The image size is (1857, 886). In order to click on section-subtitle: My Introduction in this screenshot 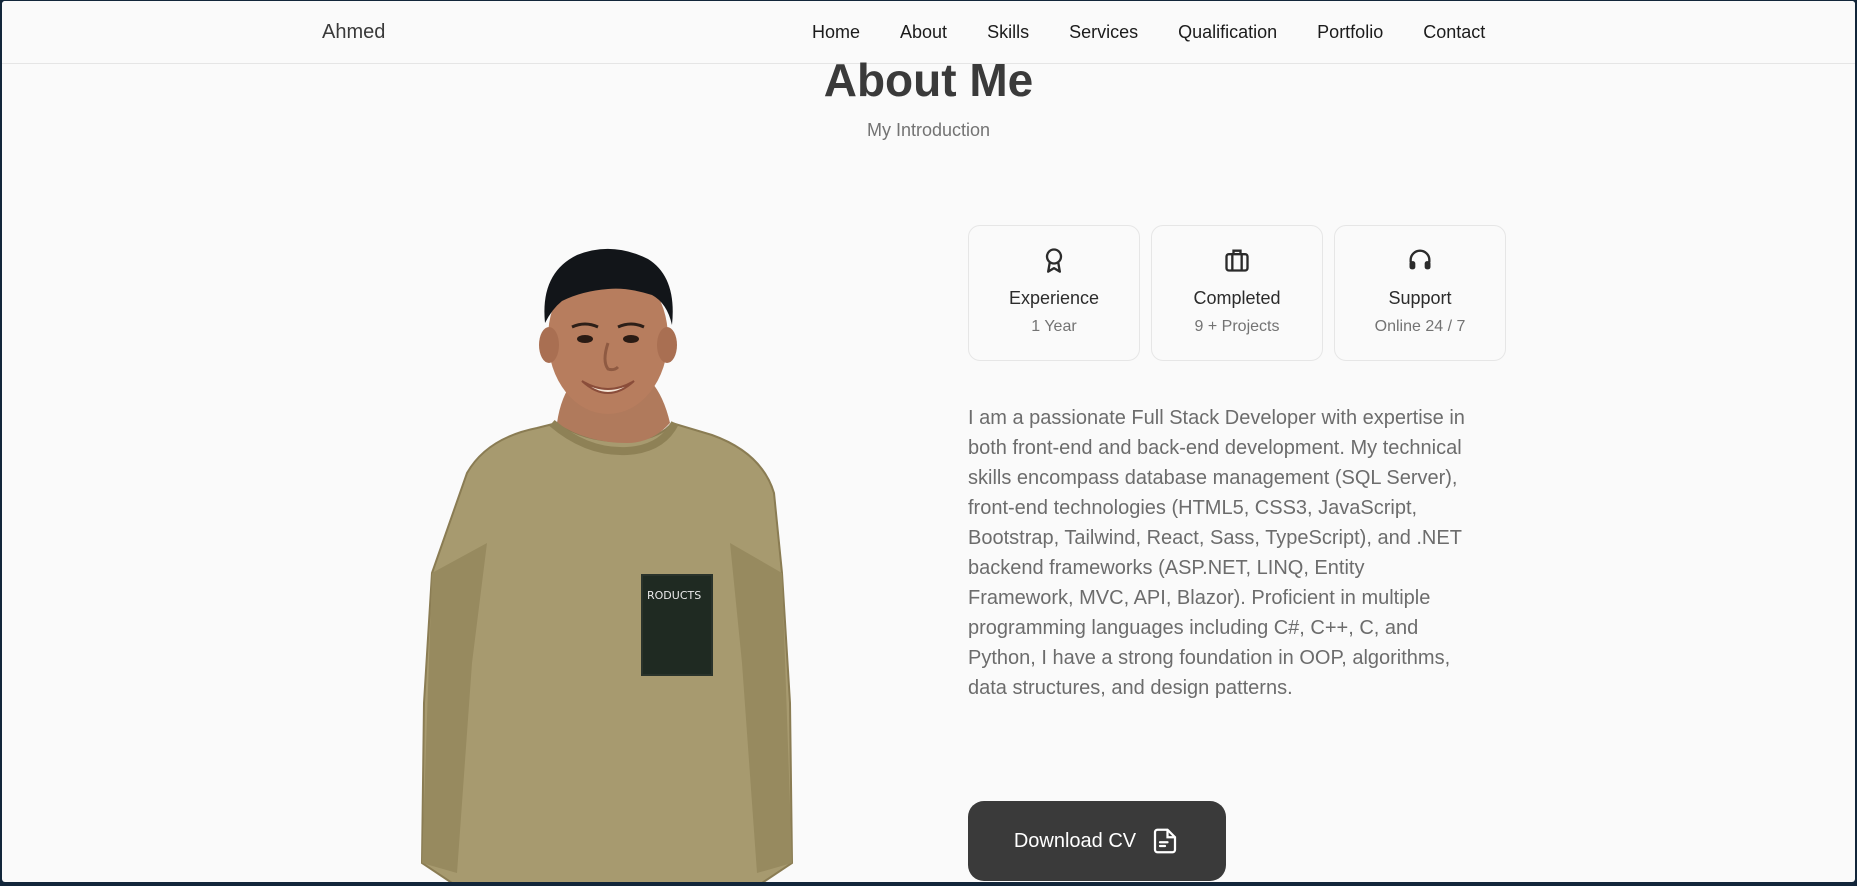, I will do `click(928, 130)`.